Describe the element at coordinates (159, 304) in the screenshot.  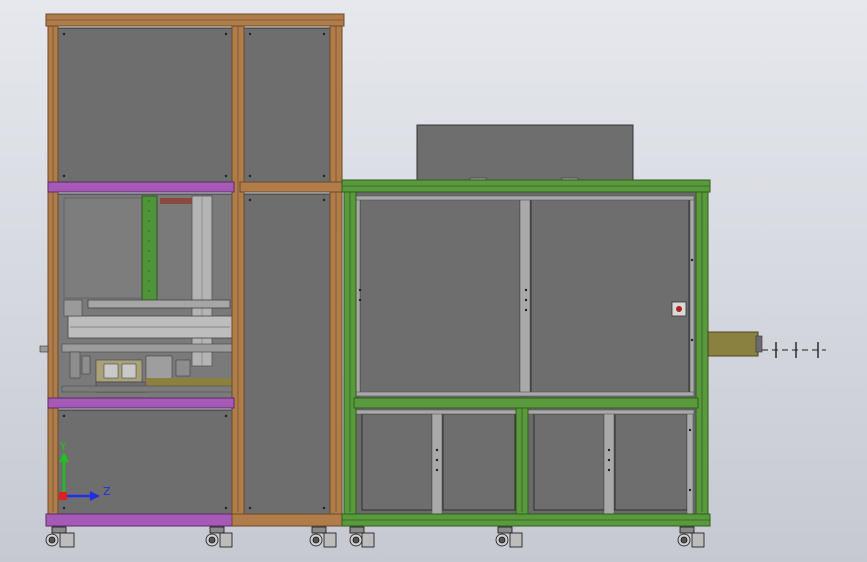
I see `gantry-top-rail` at that location.